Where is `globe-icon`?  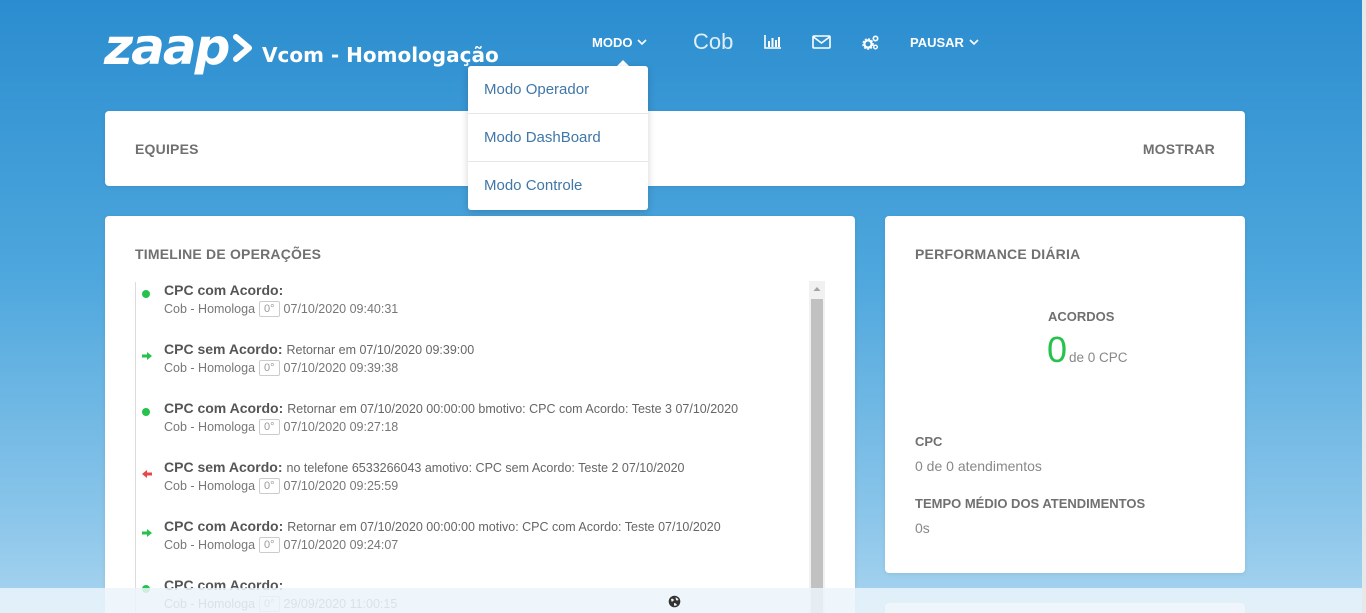 globe-icon is located at coordinates (674, 601).